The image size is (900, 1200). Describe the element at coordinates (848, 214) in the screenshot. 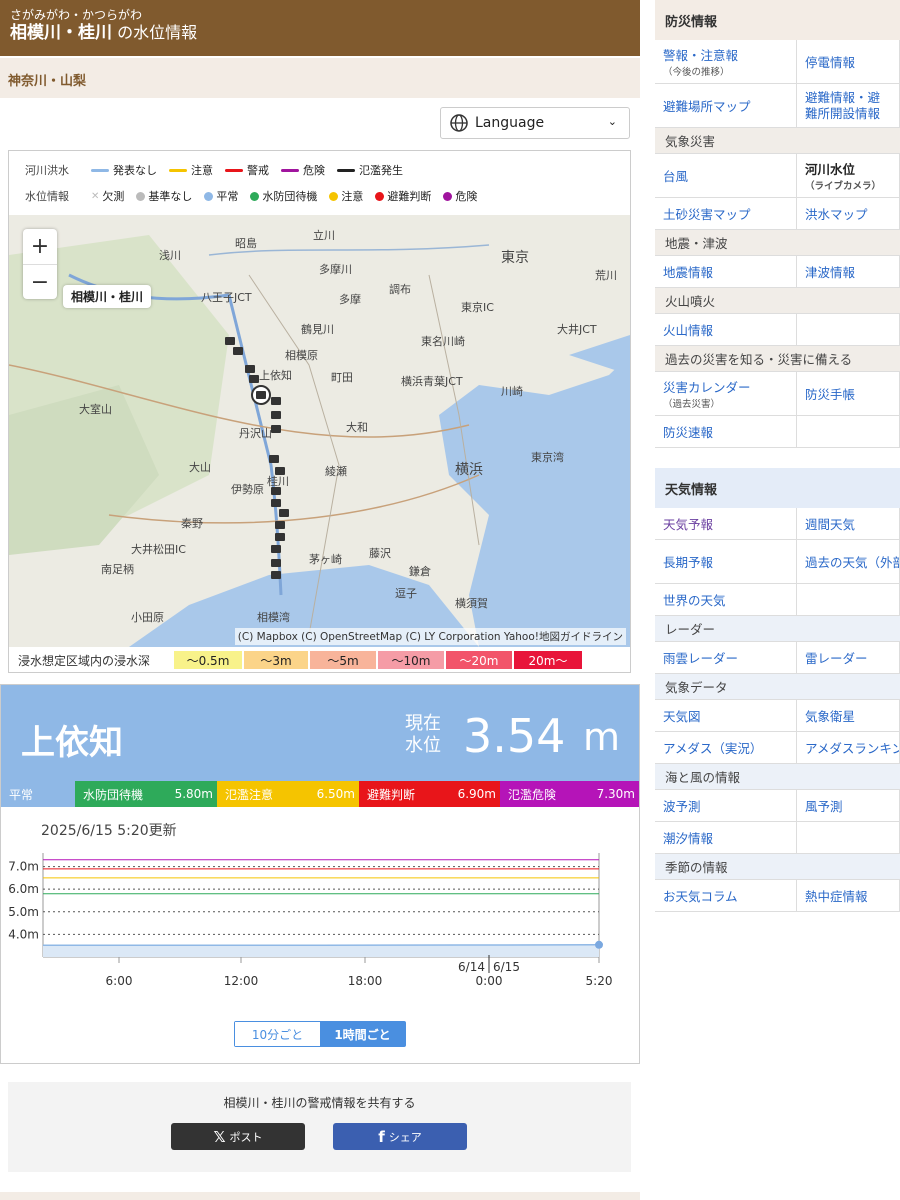

I see `sidebar-link: 洪水マップ` at that location.